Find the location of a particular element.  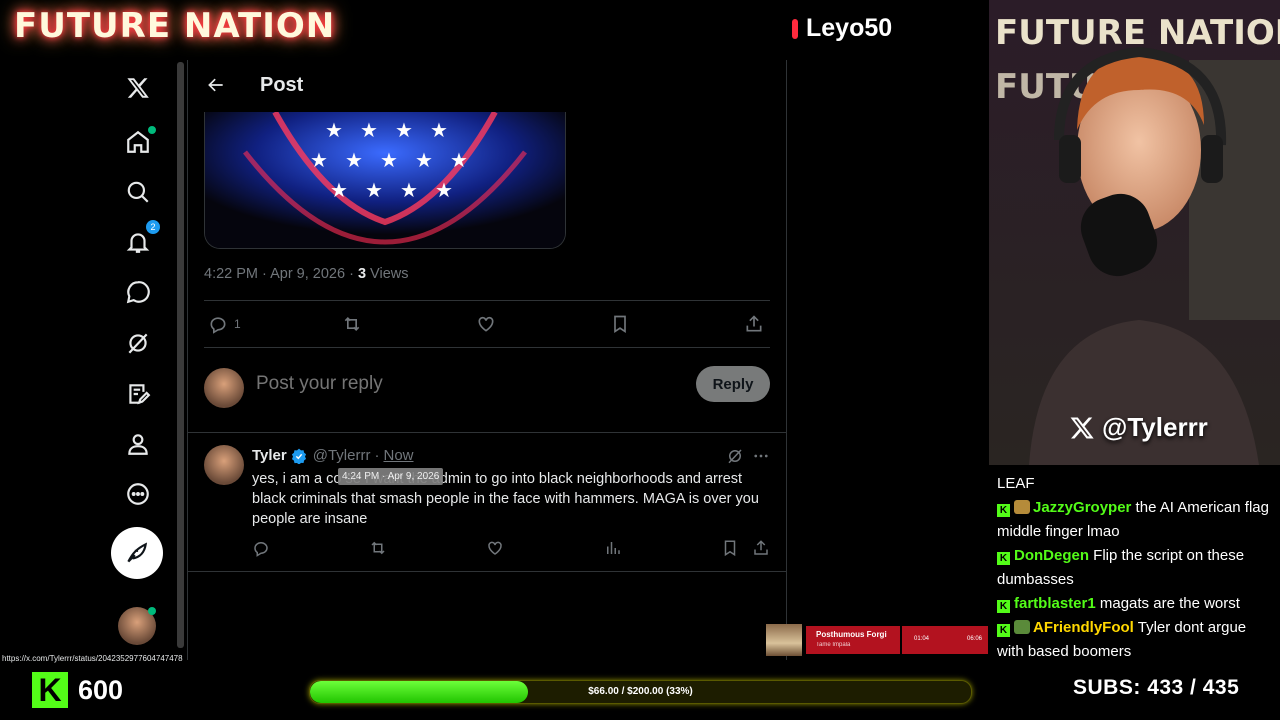

post-timestamp: 4:22 PM · Apr 9, 2026 · 3 Views is located at coordinates (306, 274).